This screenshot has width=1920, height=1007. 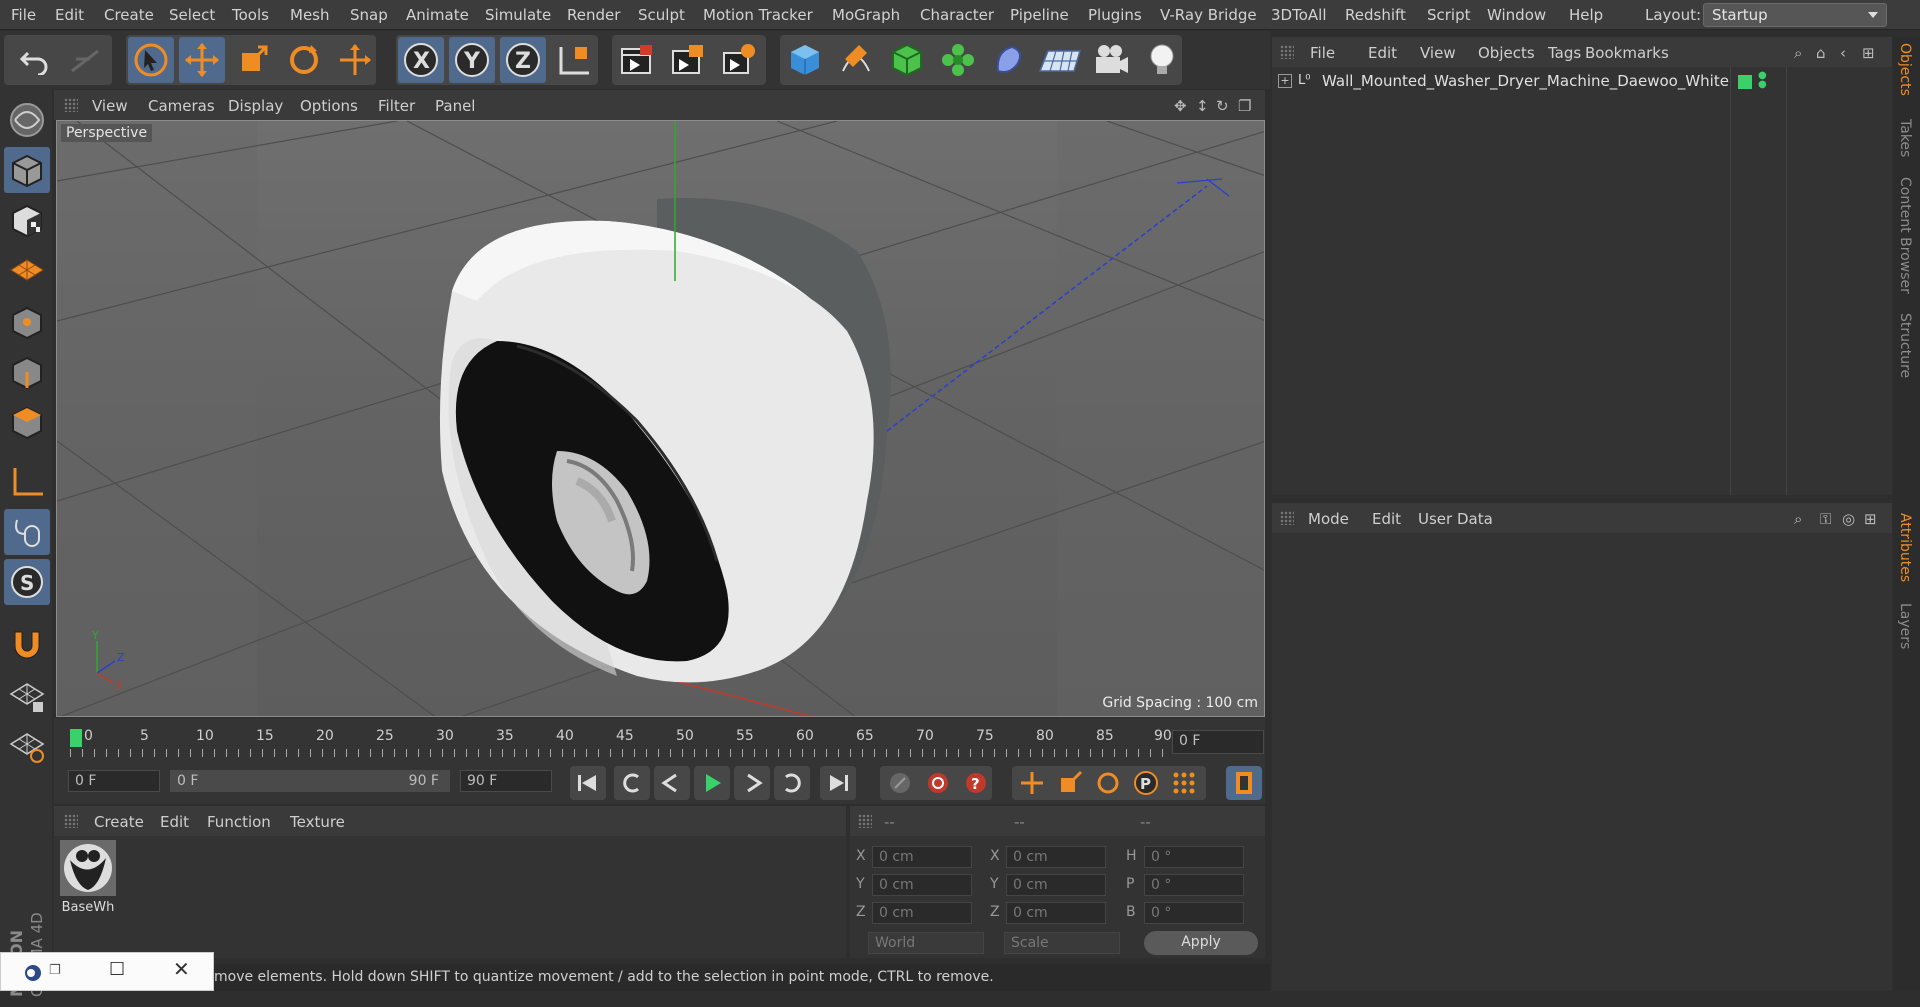 I want to click on menu-simulate: Simulate, so click(x=518, y=15).